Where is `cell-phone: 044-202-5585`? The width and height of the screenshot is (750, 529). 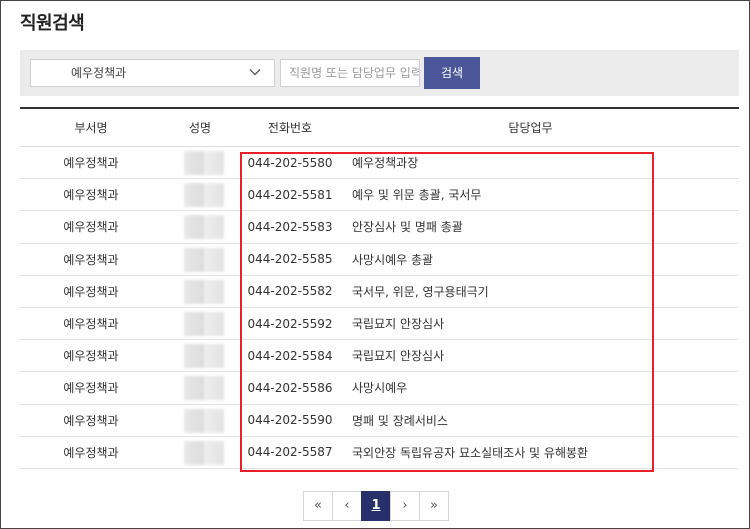
cell-phone: 044-202-5585 is located at coordinates (290, 259).